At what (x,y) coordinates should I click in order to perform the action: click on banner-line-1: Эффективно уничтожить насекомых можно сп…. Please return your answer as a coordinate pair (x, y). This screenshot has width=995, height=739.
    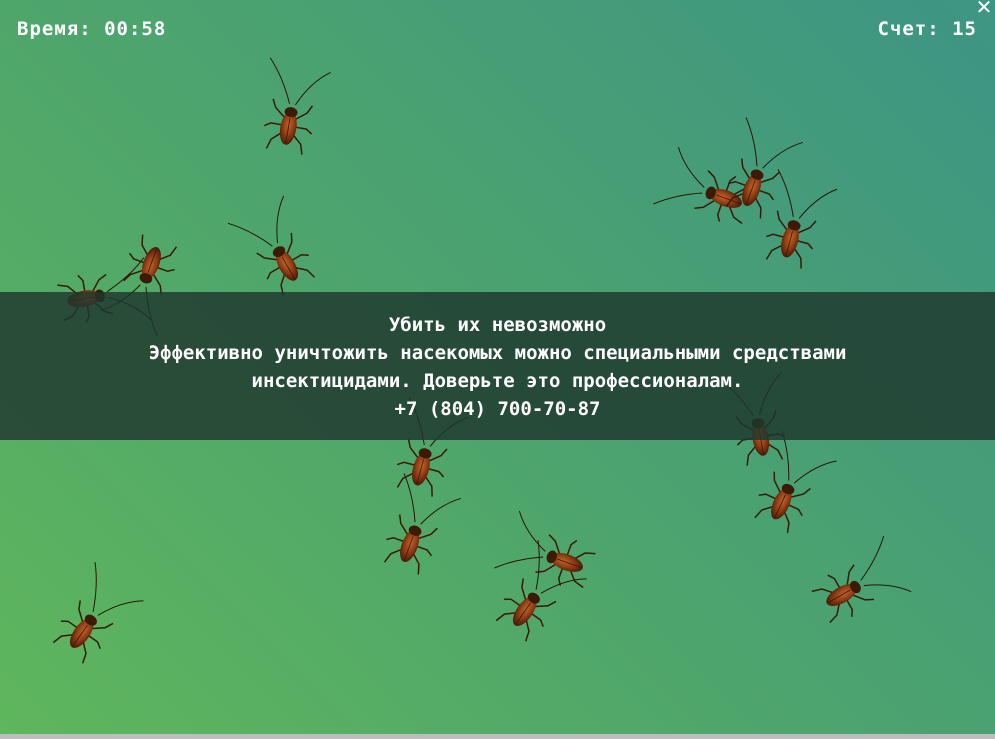
    Looking at the image, I should click on (497, 353).